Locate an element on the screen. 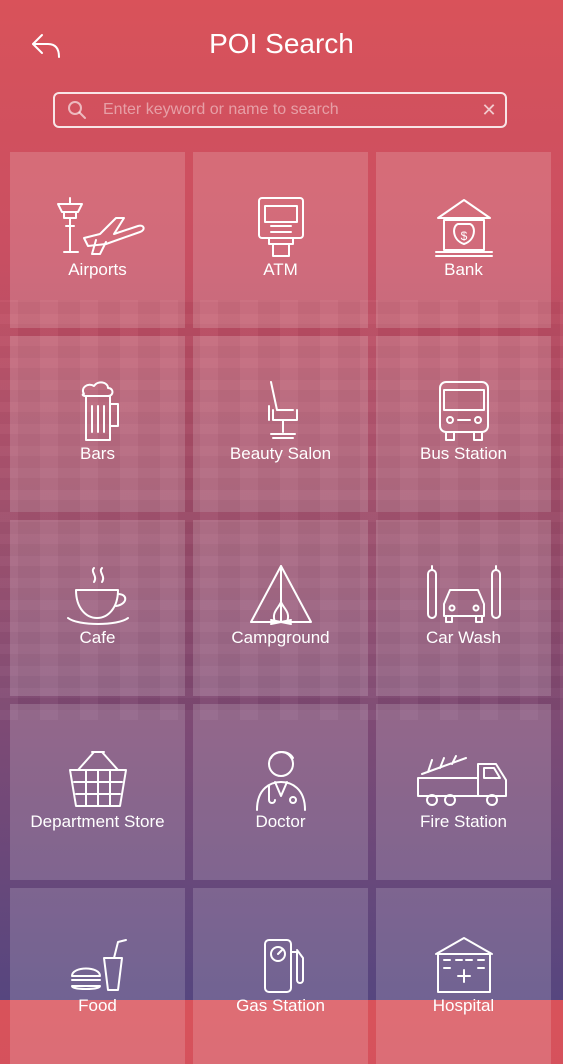  tile-label: Hospital is located at coordinates (463, 1005).